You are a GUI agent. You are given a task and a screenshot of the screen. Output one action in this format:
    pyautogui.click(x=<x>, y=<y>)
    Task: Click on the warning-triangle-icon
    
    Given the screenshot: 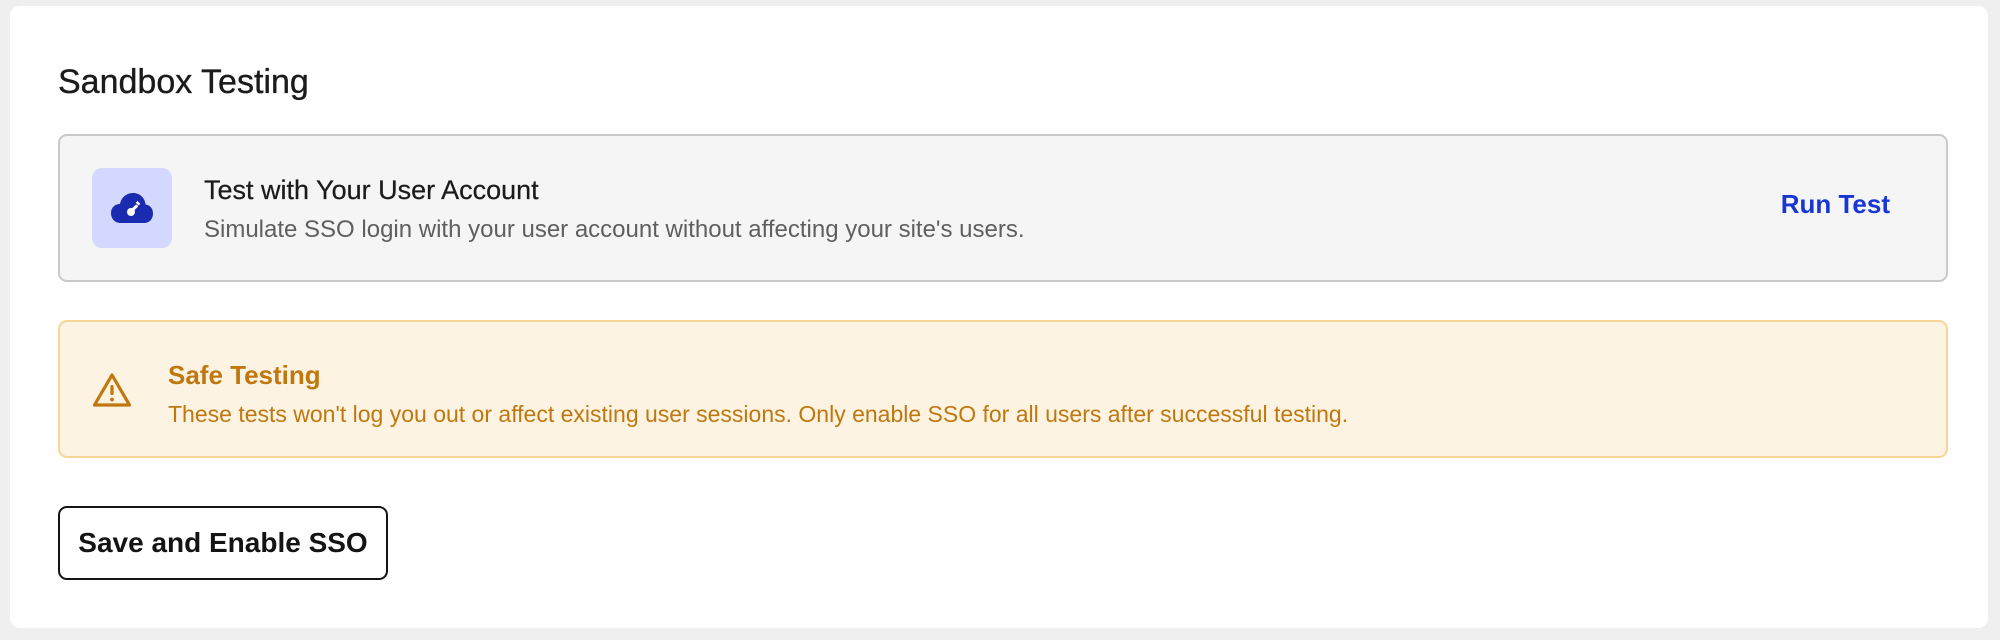 What is the action you would take?
    pyautogui.click(x=112, y=390)
    